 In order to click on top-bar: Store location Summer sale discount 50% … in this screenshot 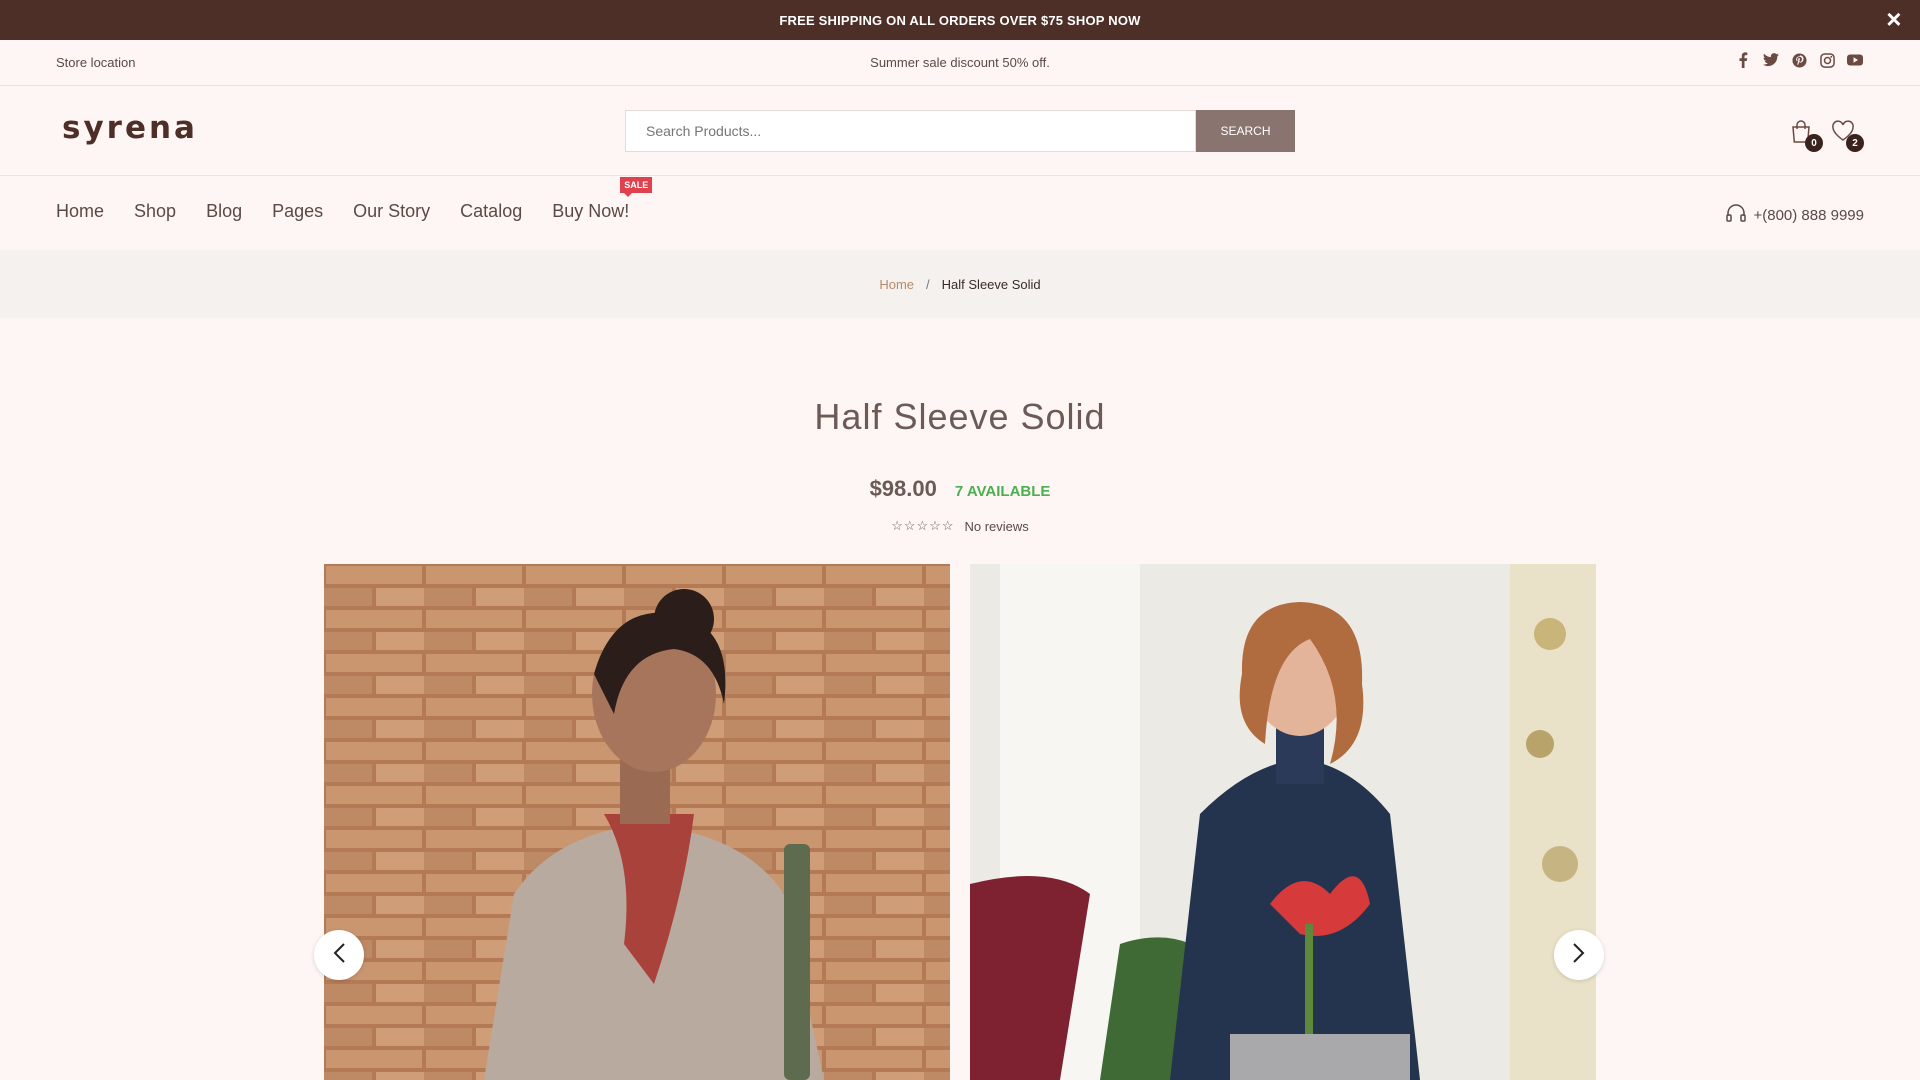, I will do `click(960, 63)`.